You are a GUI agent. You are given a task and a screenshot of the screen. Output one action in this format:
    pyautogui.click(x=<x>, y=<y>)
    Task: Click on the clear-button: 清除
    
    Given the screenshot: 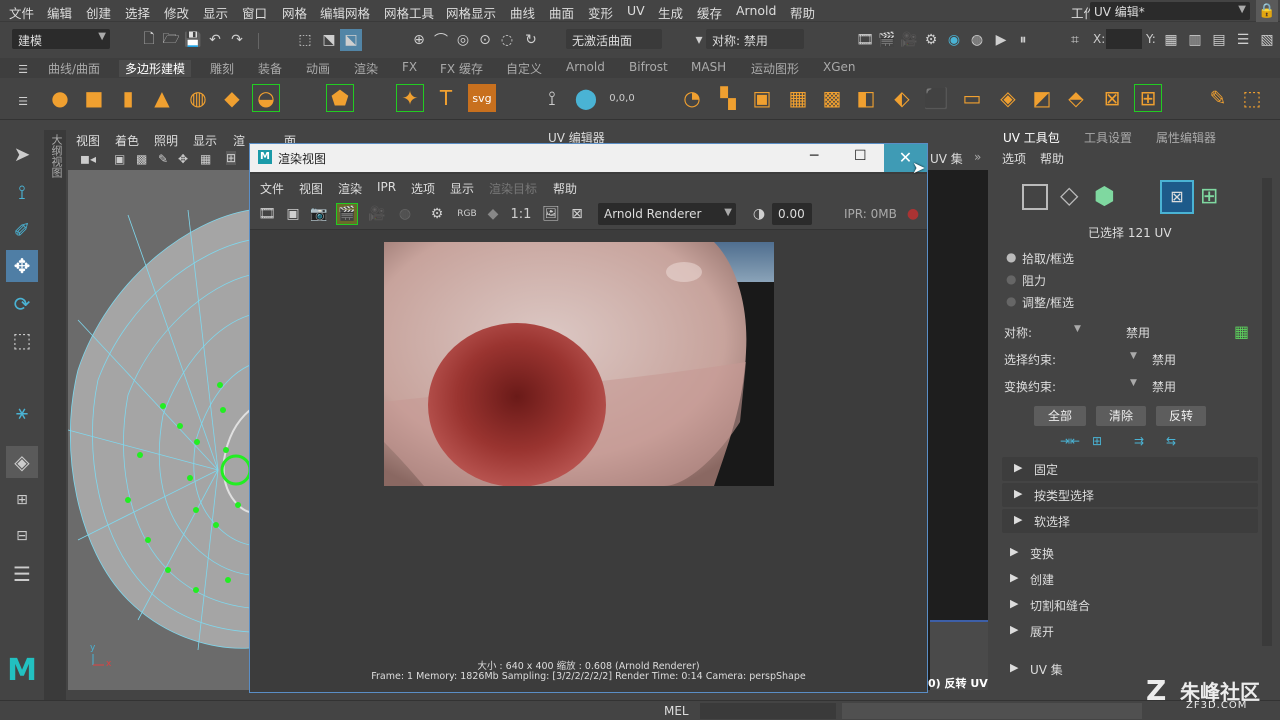 What is the action you would take?
    pyautogui.click(x=1121, y=416)
    